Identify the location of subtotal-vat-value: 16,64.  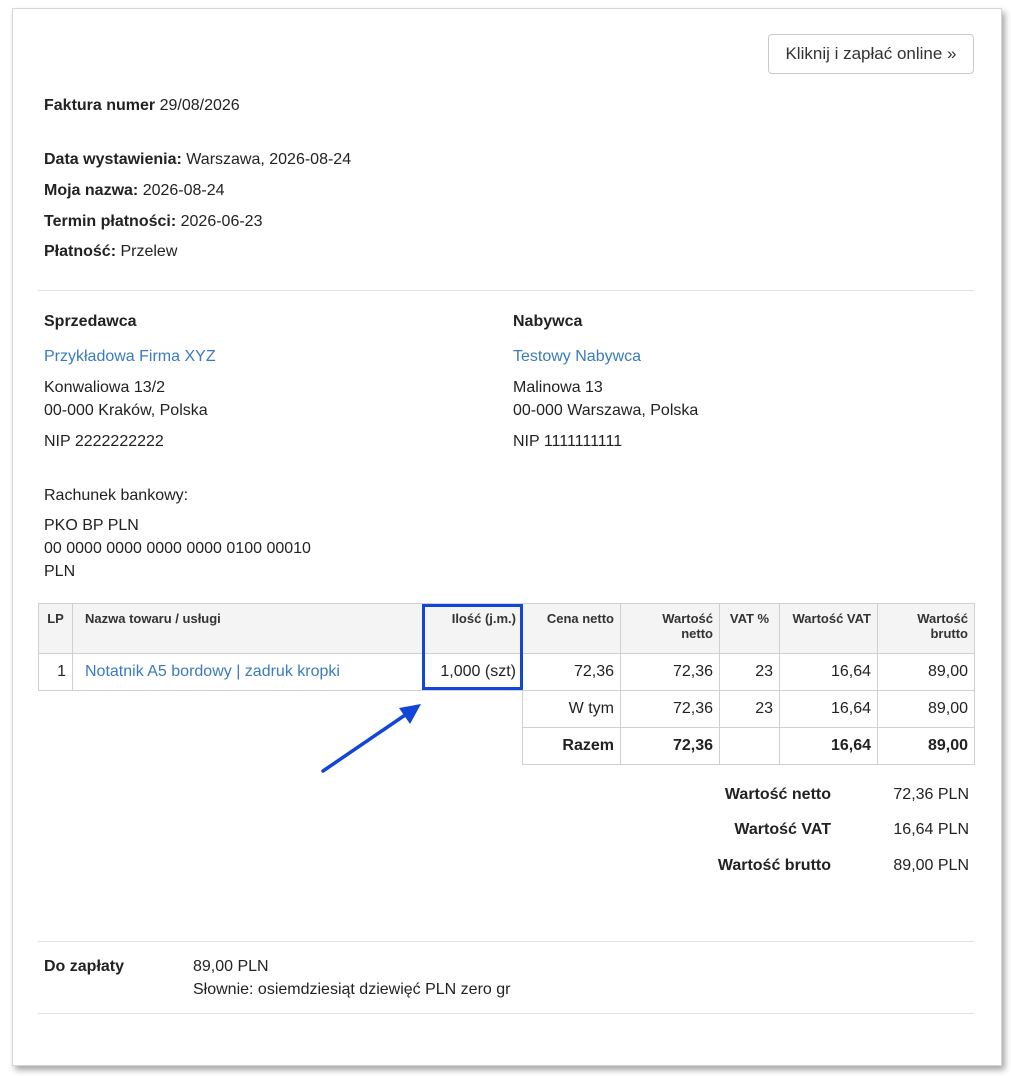
(828, 709).